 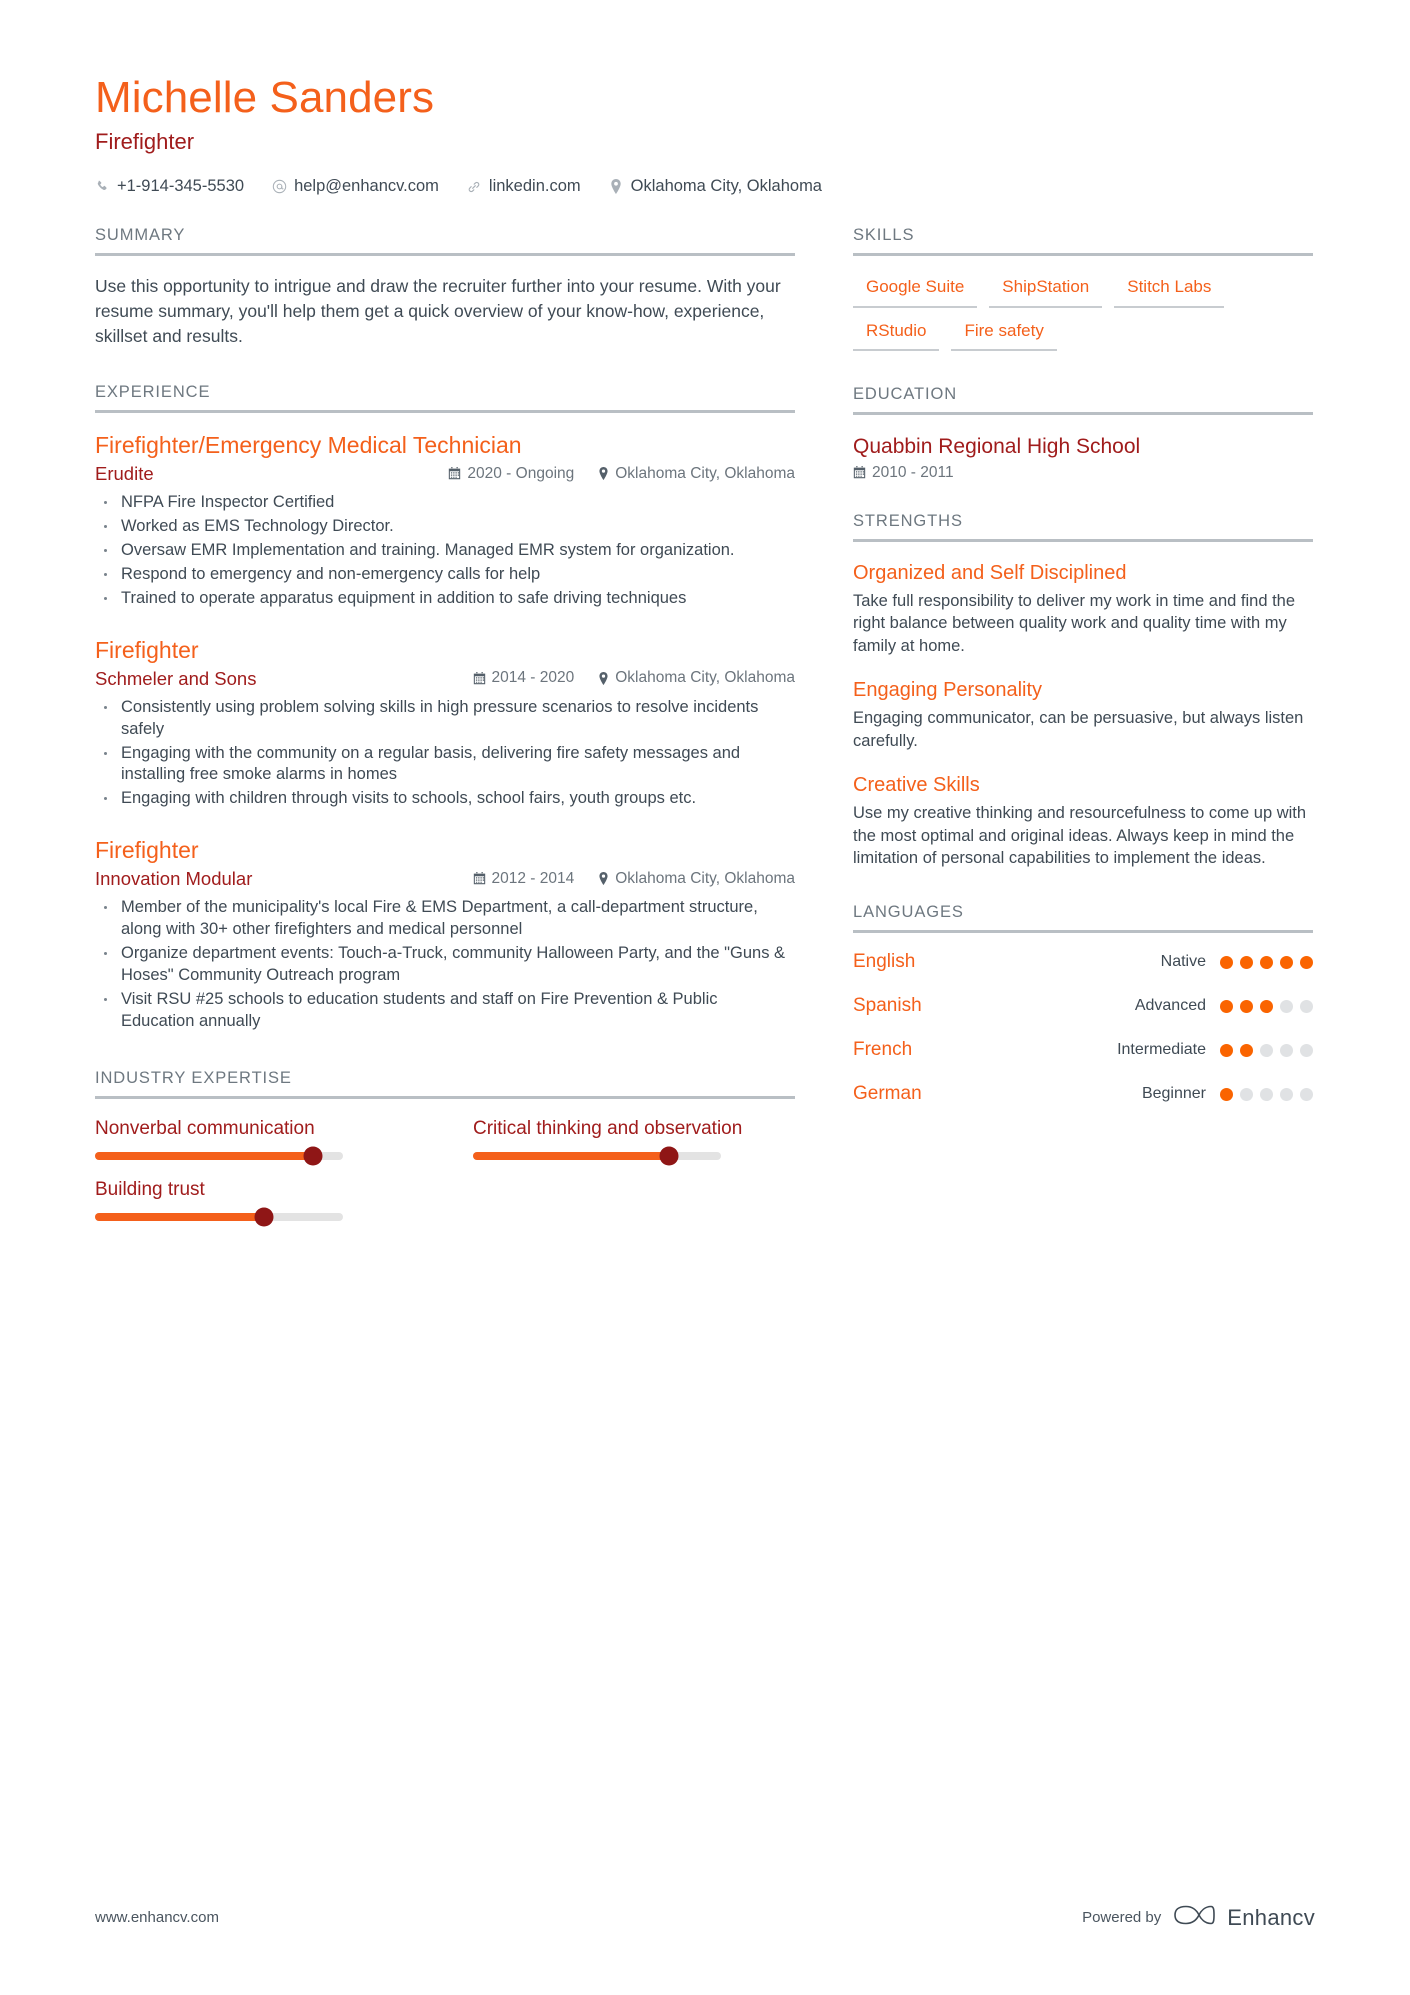 I want to click on language-rating-dots, so click(x=1266, y=962).